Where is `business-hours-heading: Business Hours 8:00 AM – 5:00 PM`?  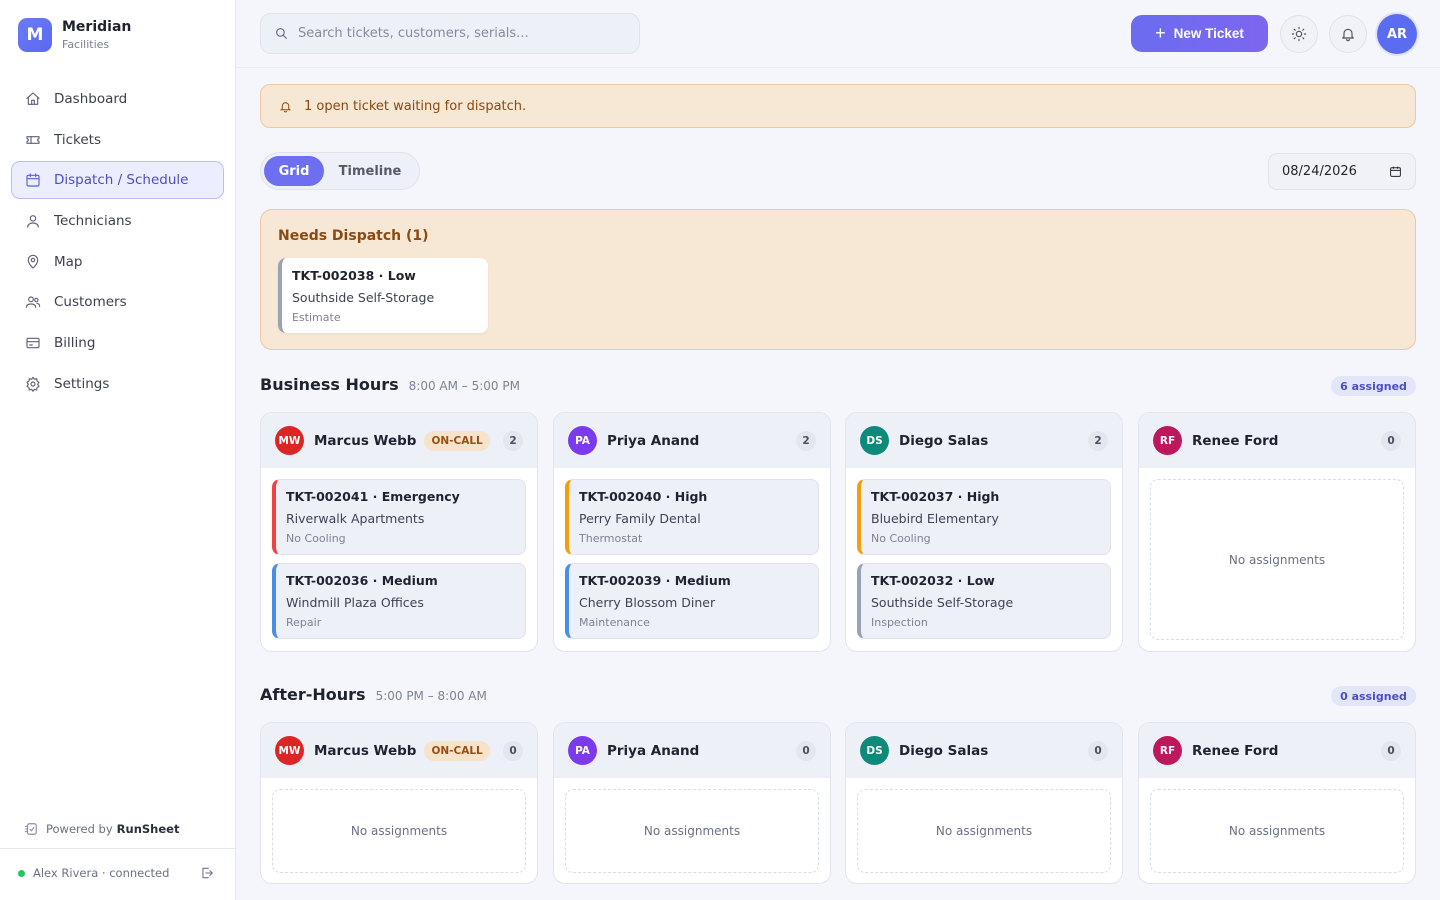 business-hours-heading: Business Hours 8:00 AM – 5:00 PM is located at coordinates (390, 384).